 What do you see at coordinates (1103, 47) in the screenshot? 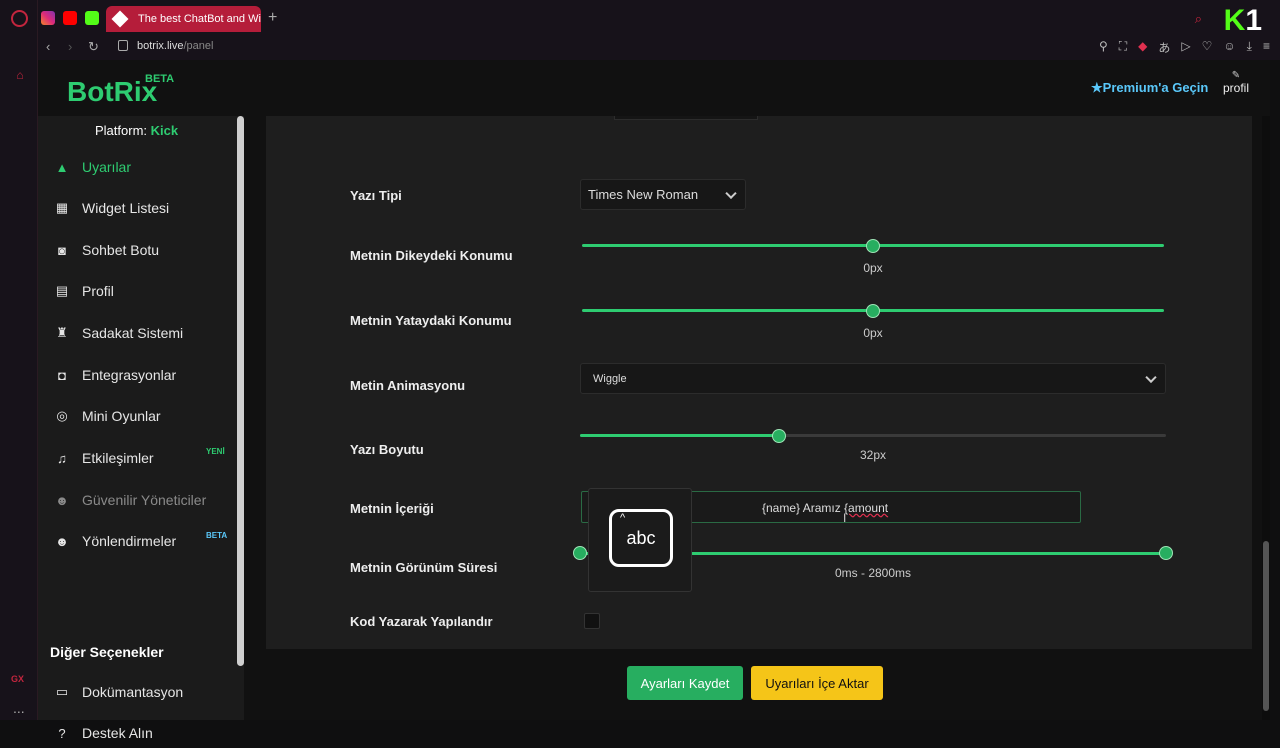
I see `pin-icon: ⚲` at bounding box center [1103, 47].